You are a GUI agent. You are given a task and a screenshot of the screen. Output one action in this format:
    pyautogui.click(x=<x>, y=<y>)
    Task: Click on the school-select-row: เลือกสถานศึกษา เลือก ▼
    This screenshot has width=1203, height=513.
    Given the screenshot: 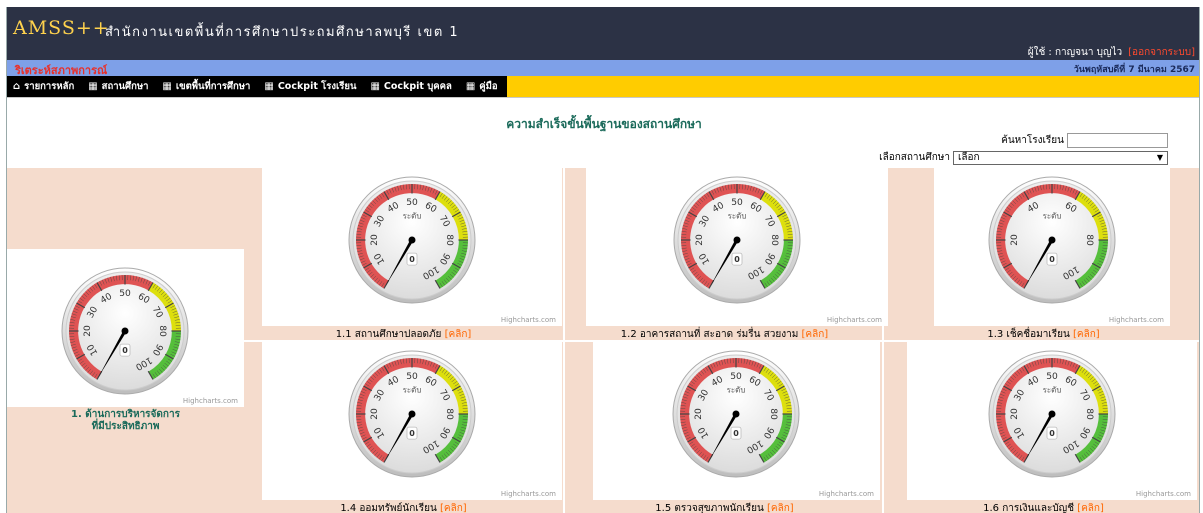 What is the action you would take?
    pyautogui.click(x=1023, y=157)
    